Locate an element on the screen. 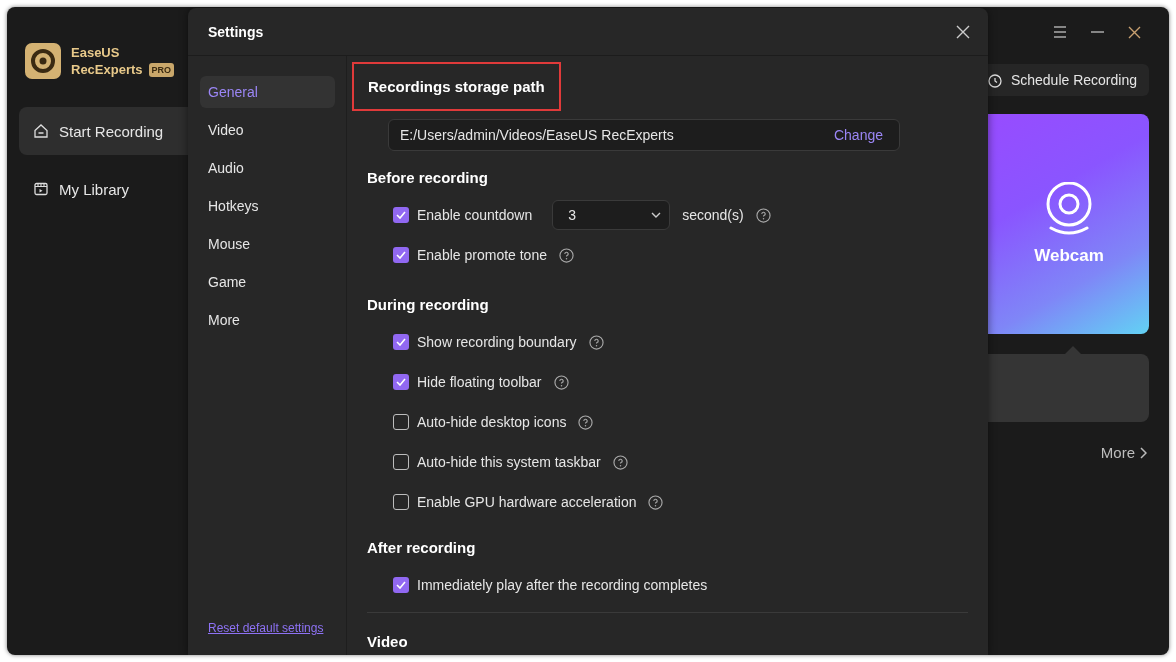  sidebar-item: My Library is located at coordinates (103, 189).